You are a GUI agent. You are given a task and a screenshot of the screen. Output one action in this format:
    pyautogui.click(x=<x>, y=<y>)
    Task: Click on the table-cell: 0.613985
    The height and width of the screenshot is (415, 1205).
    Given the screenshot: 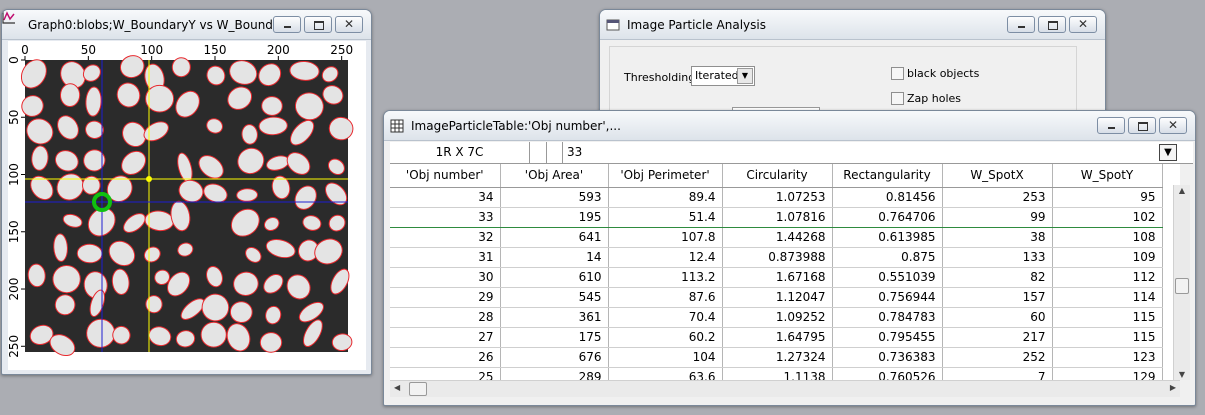 What is the action you would take?
    pyautogui.click(x=887, y=237)
    